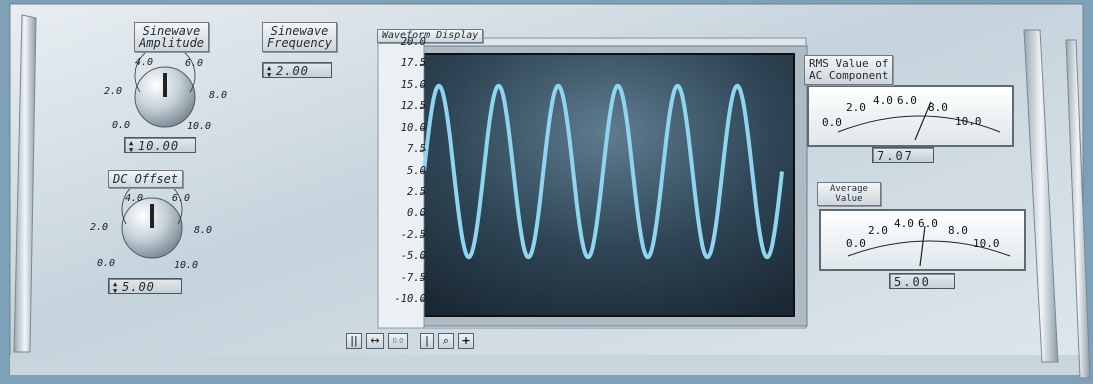 This screenshot has width=1093, height=384. I want to click on frequency-spinner-icon: ▲ ▼, so click(270, 71).